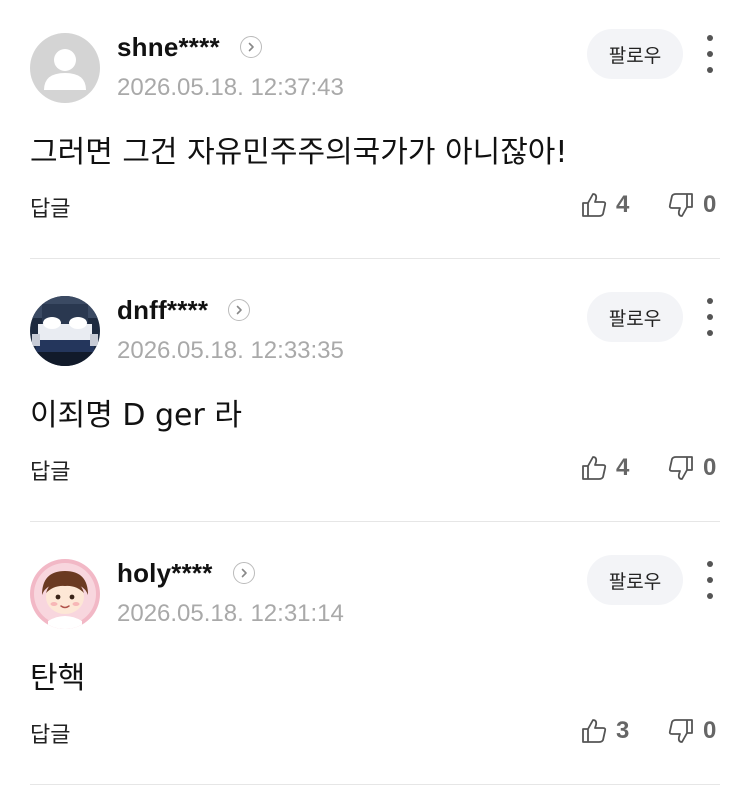 The image size is (750, 789). I want to click on comment-text: 탄핵, so click(58, 678).